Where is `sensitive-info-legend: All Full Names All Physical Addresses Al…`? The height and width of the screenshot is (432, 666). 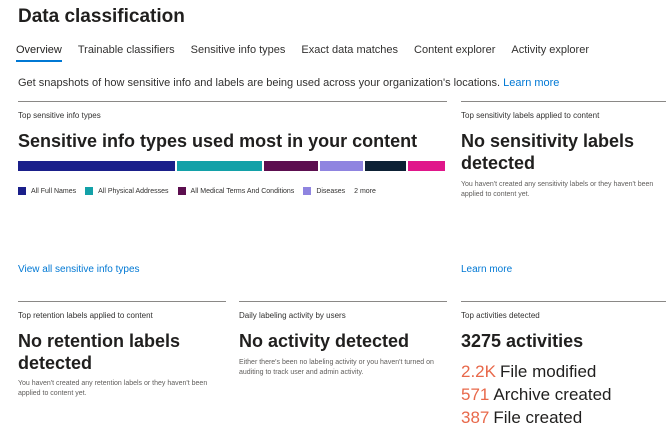 sensitive-info-legend: All Full Names All Physical Addresses Al… is located at coordinates (197, 191).